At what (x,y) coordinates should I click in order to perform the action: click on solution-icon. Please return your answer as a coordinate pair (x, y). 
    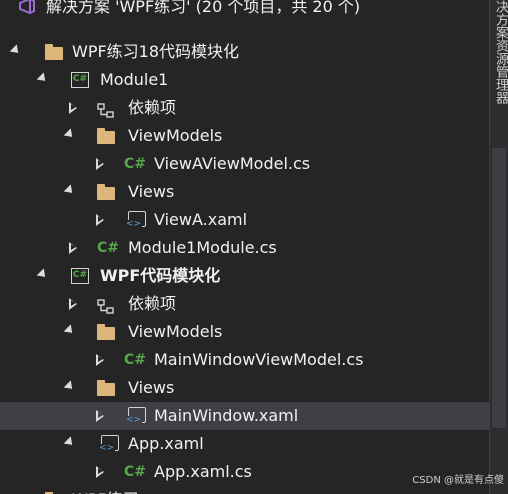
    Looking at the image, I should click on (27, 7).